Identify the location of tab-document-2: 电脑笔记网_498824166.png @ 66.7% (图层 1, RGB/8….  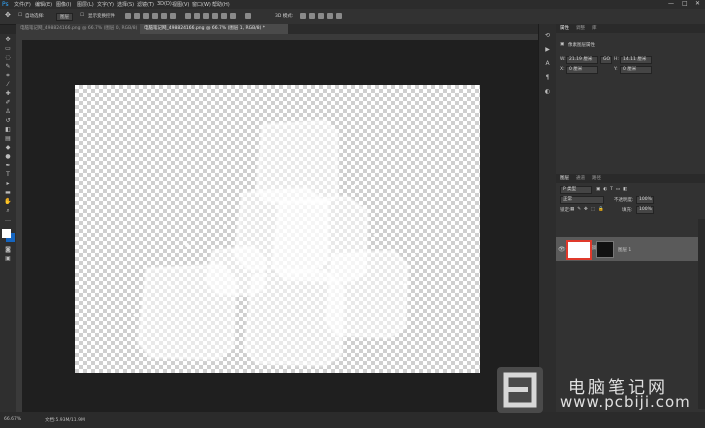
(214, 29).